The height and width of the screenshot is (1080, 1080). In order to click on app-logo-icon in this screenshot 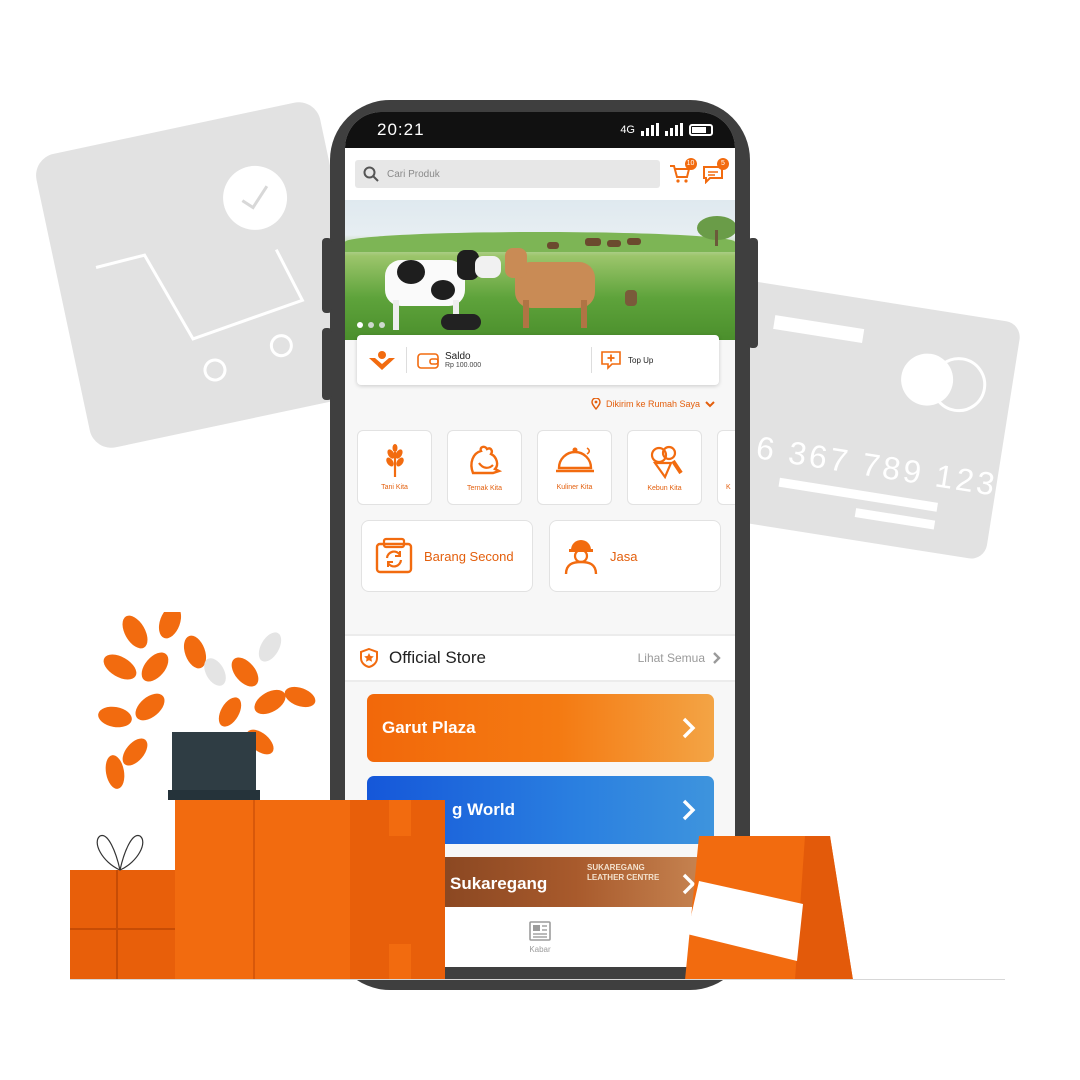, I will do `click(382, 360)`.